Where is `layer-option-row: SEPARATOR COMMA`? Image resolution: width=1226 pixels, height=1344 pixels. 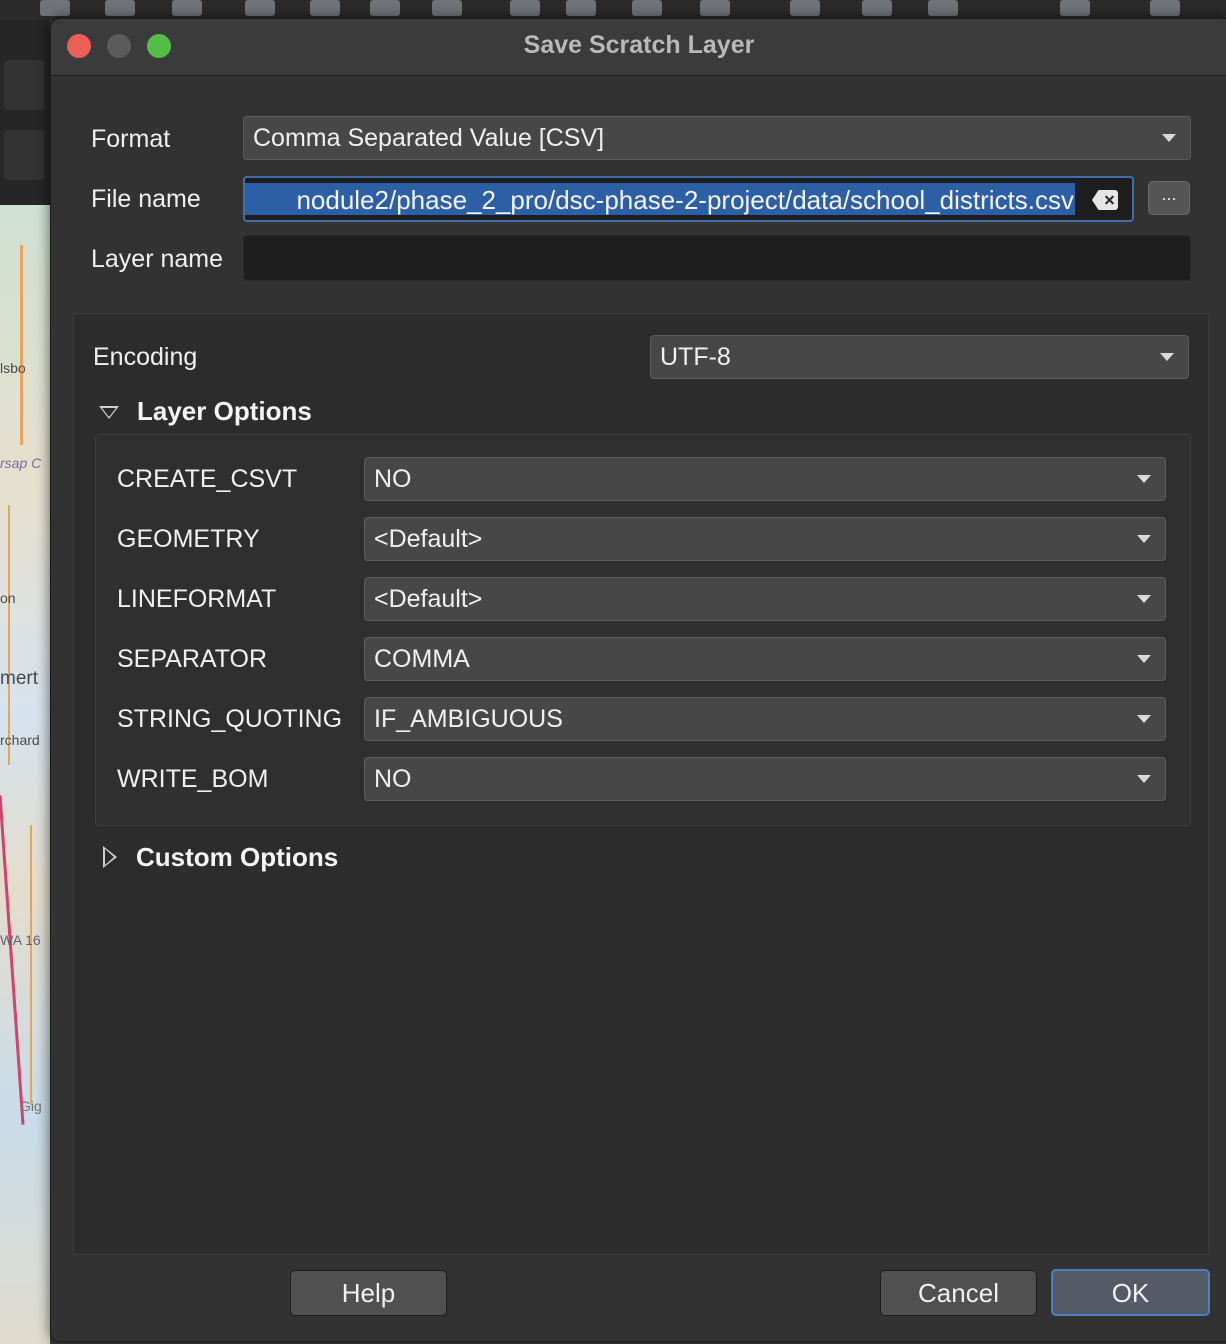
layer-option-row: SEPARATOR COMMA is located at coordinates (643, 660).